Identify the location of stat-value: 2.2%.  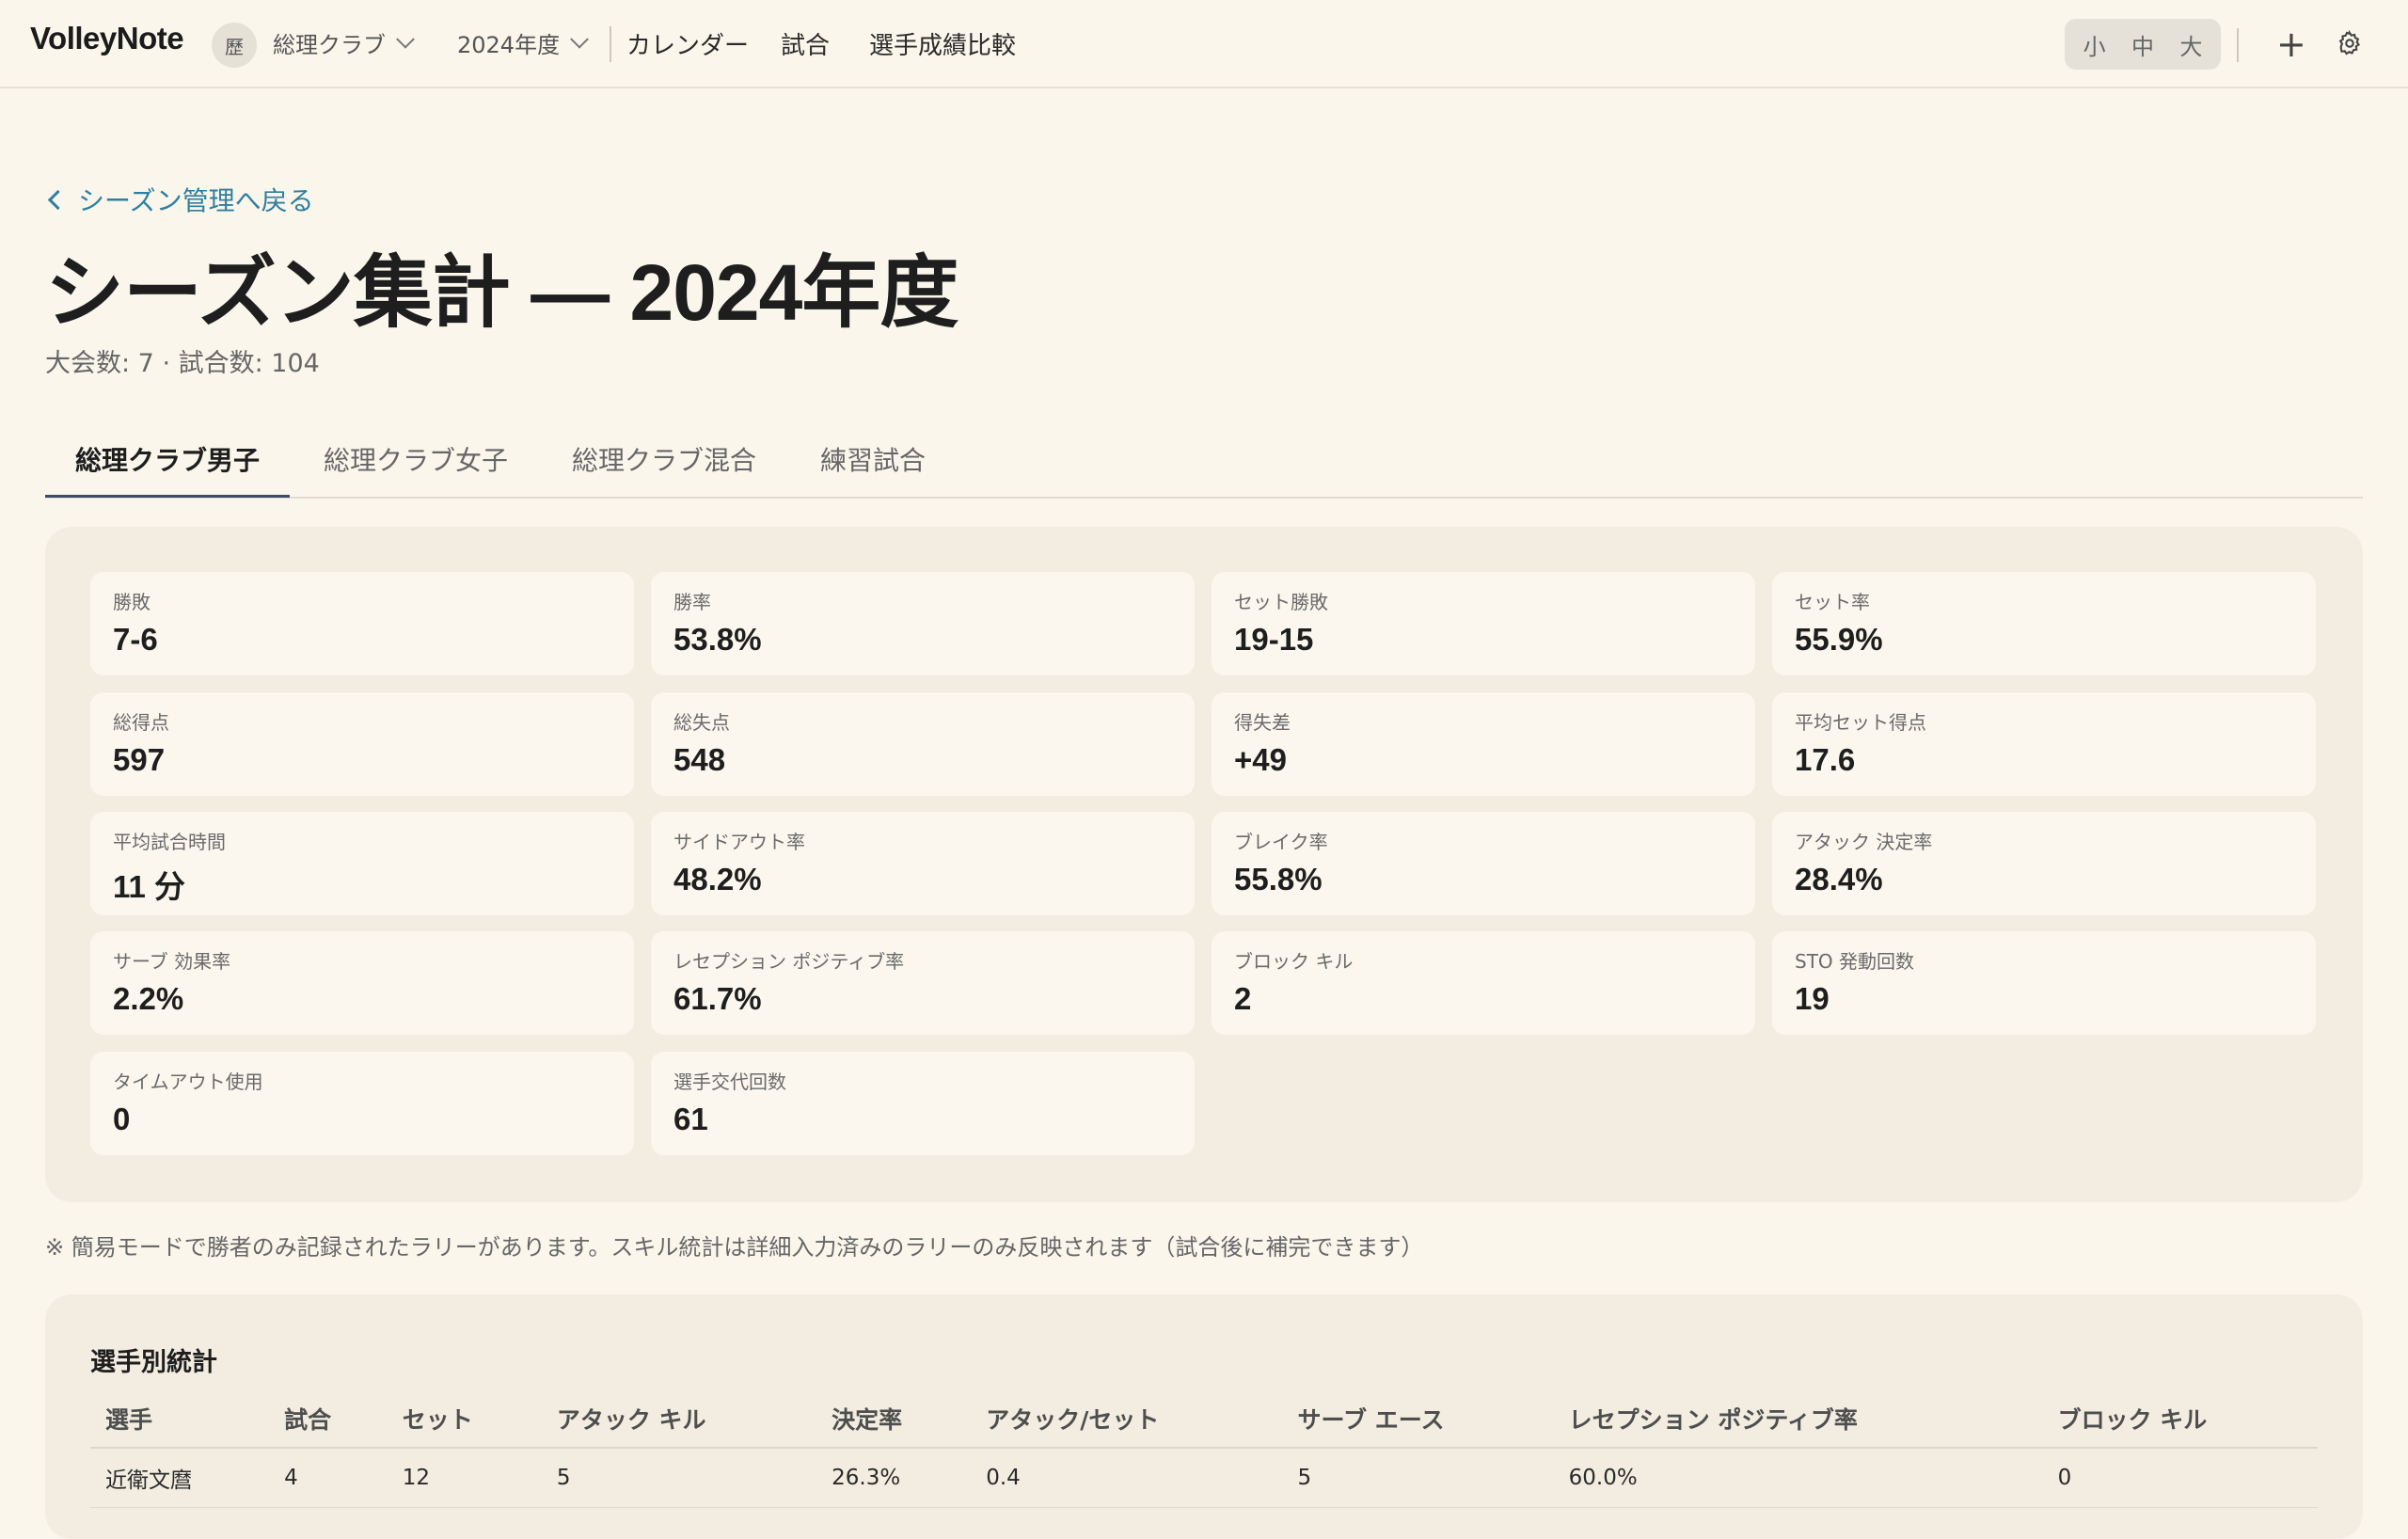
(148, 998).